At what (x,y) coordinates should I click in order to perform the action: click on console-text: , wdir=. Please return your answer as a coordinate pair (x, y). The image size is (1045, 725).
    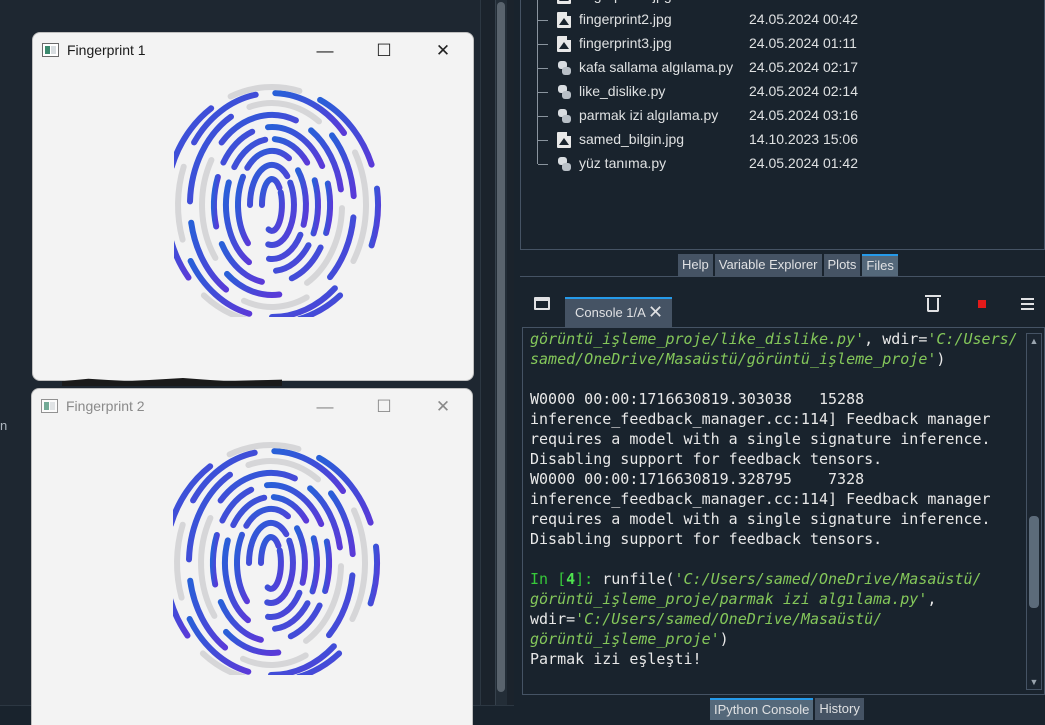
    Looking at the image, I should click on (896, 339).